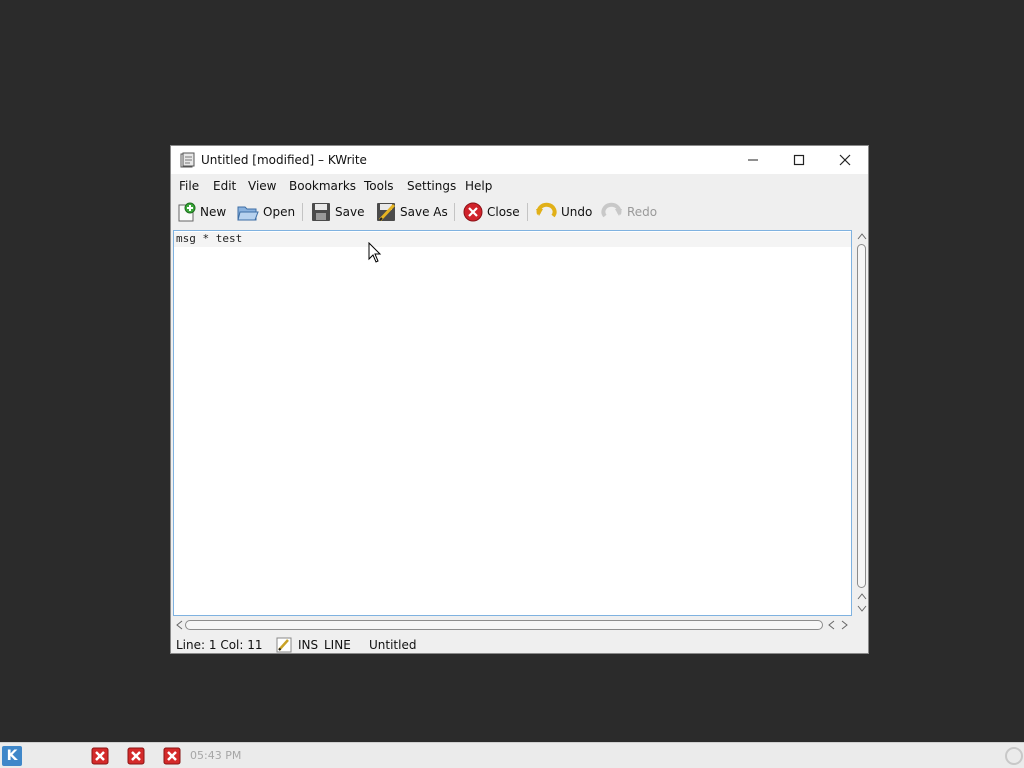 The width and height of the screenshot is (1024, 768). Describe the element at coordinates (386, 212) in the screenshot. I see `save-as-icon` at that location.